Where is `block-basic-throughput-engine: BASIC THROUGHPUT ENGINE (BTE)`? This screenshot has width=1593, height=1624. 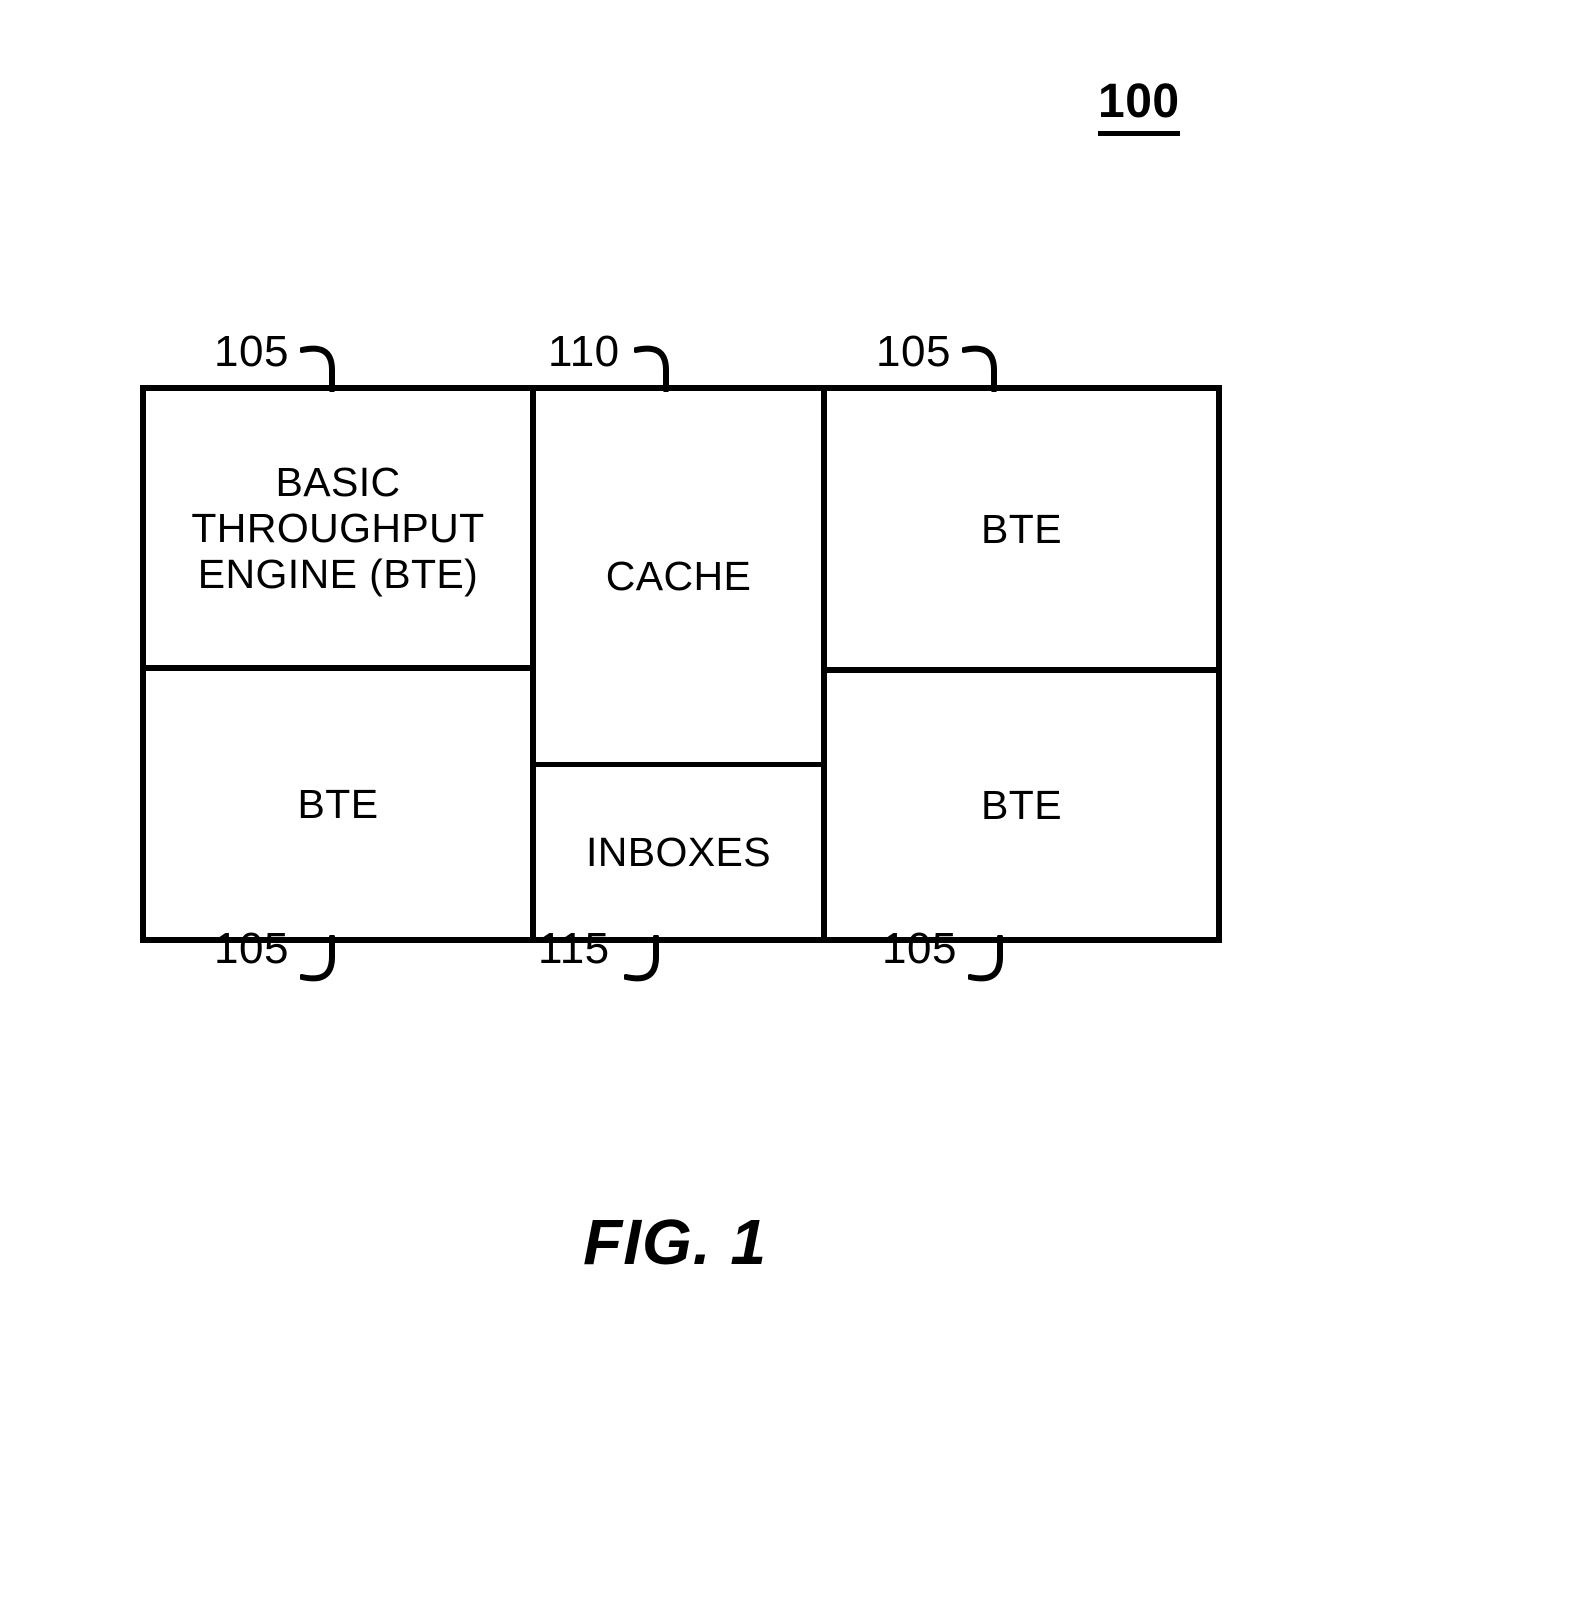
block-basic-throughput-engine: BASIC THROUGHPUT ENGINE (BTE) is located at coordinates (338, 528).